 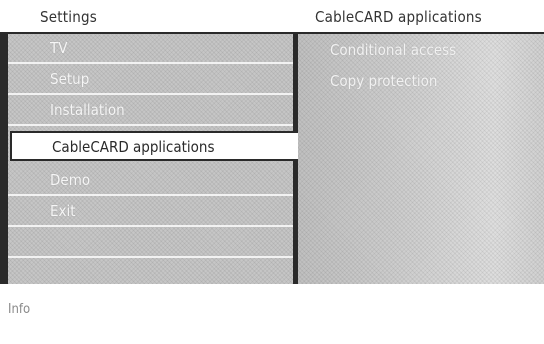 I want to click on menu-item-cablecard-applications: CableCARD applications, so click(x=155, y=146).